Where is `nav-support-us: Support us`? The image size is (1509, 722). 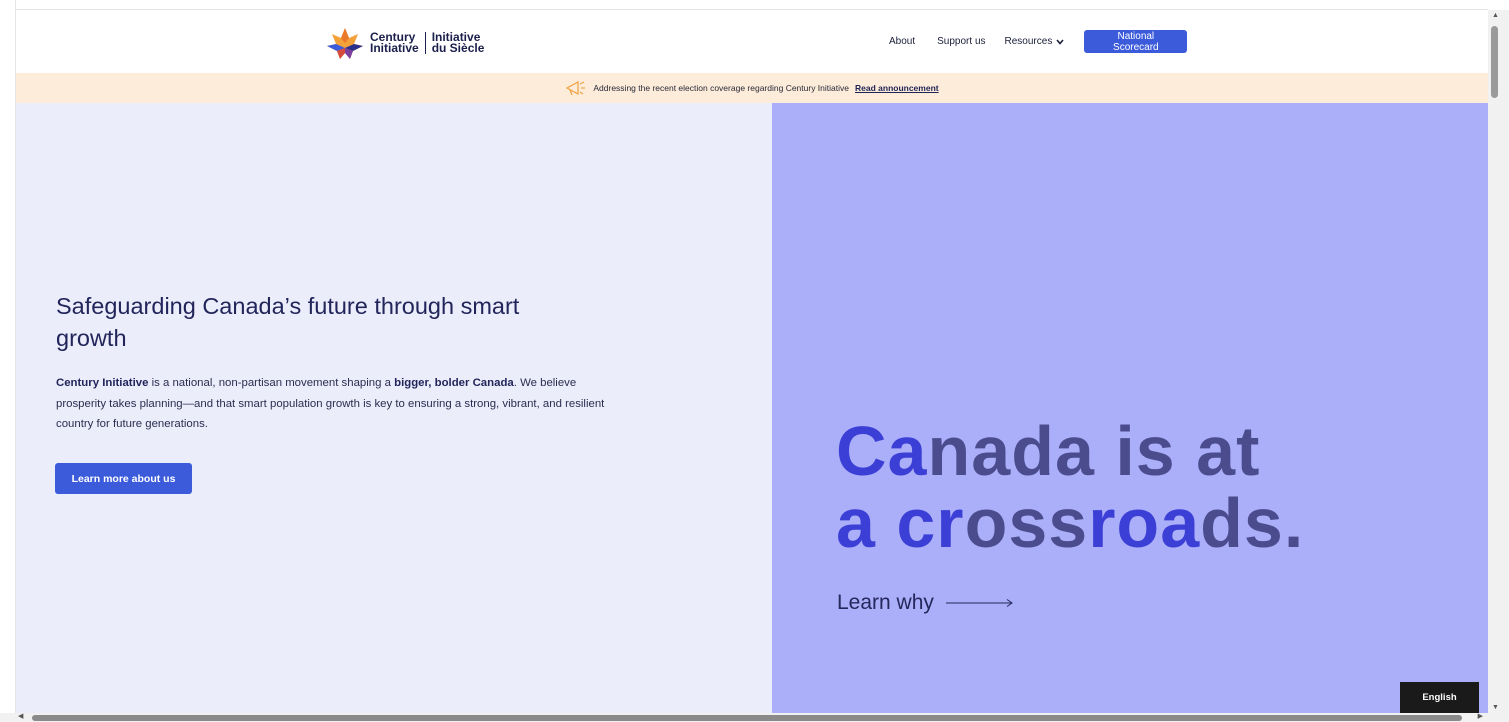 nav-support-us: Support us is located at coordinates (961, 41).